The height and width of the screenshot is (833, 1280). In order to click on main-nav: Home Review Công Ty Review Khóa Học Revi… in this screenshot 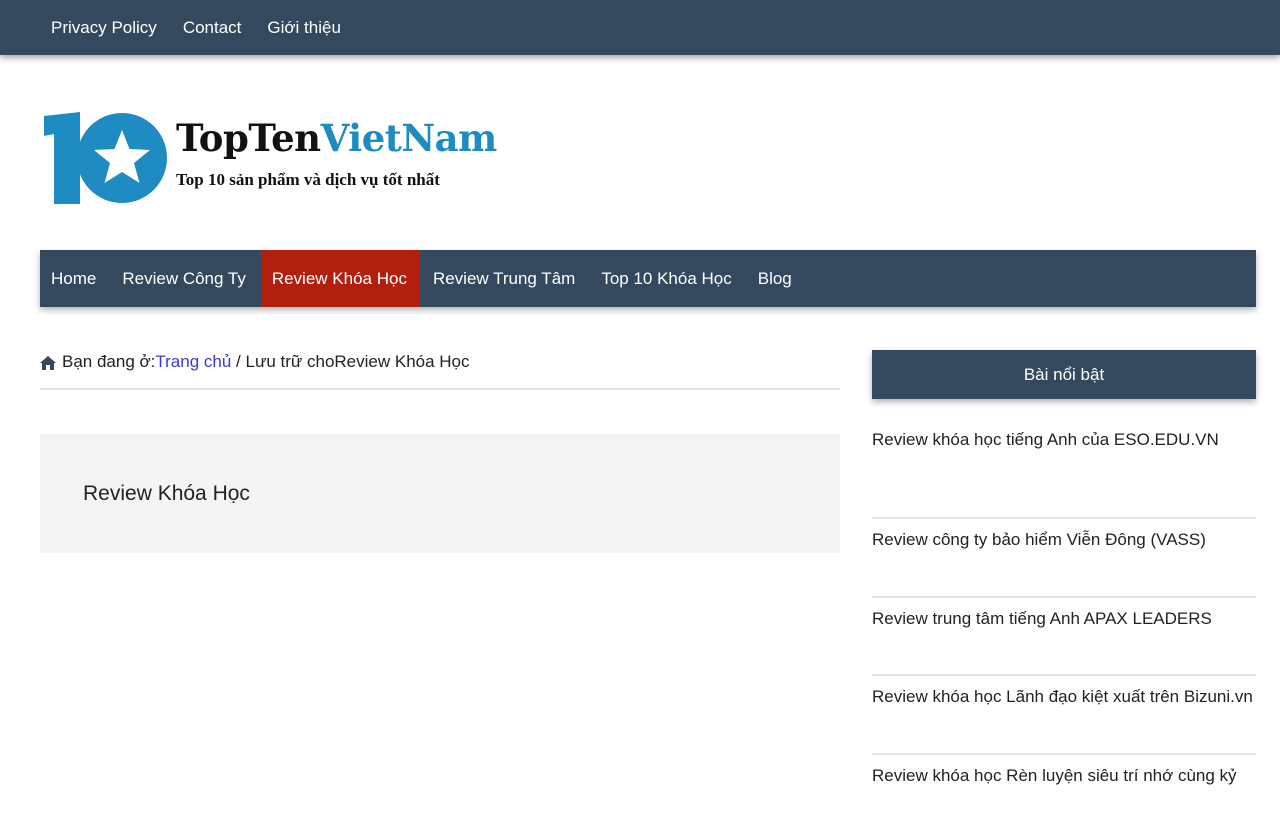, I will do `click(648, 278)`.